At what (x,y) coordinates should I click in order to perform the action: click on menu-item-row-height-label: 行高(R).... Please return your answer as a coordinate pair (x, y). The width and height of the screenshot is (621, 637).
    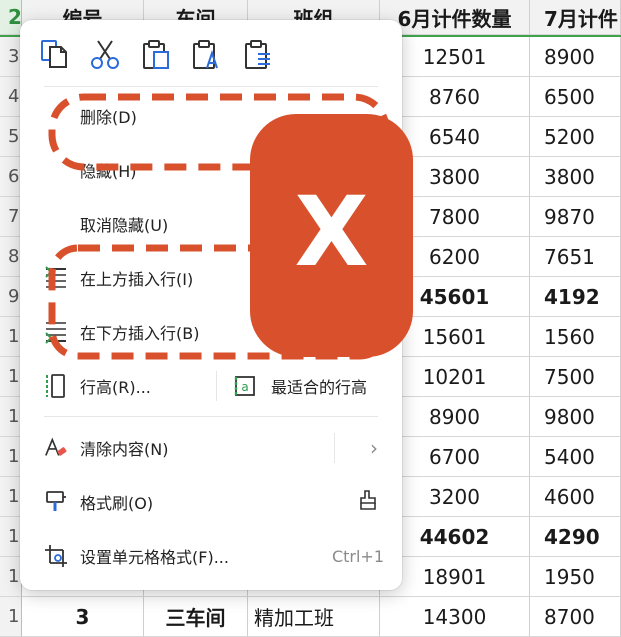
    Looking at the image, I should click on (115, 387).